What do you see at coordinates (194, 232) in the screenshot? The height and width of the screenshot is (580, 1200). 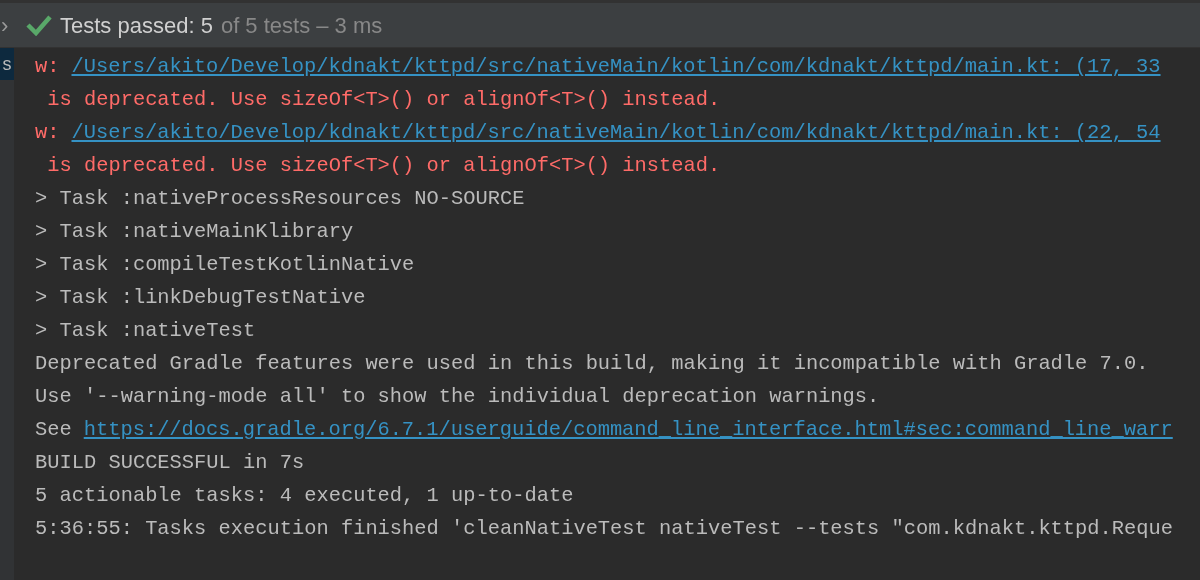 I see `console-line: > Task :nativeMainKlibrary` at bounding box center [194, 232].